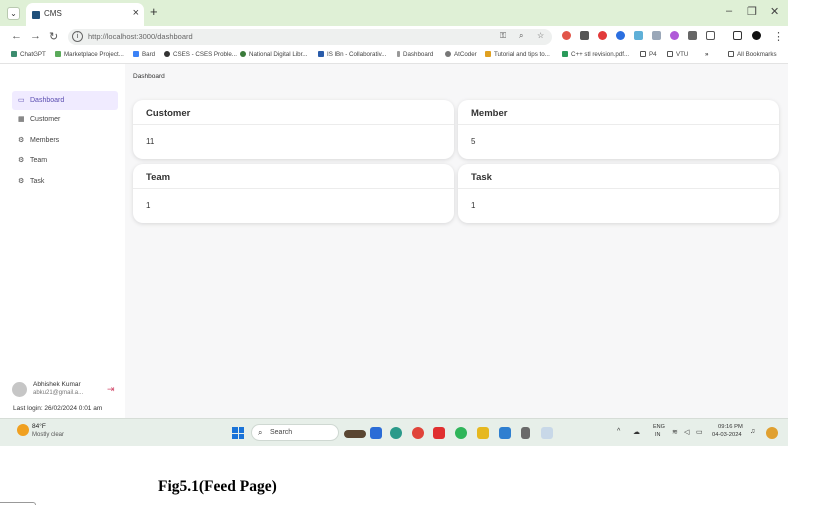 The image size is (817, 505). Describe the element at coordinates (503, 36) in the screenshot. I see `key-icon: ⚿` at that location.